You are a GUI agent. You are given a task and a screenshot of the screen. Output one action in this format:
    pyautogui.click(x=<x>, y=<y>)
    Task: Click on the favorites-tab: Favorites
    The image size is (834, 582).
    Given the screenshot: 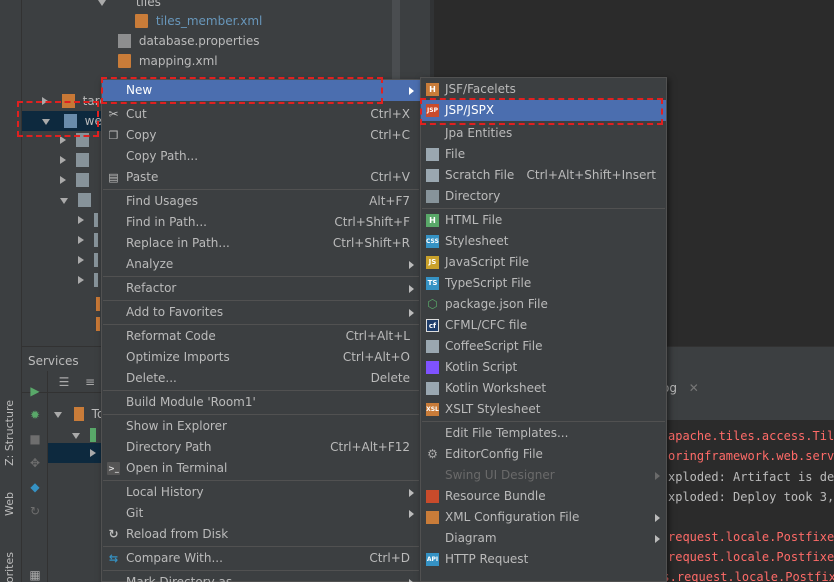 What is the action you would take?
    pyautogui.click(x=9, y=567)
    